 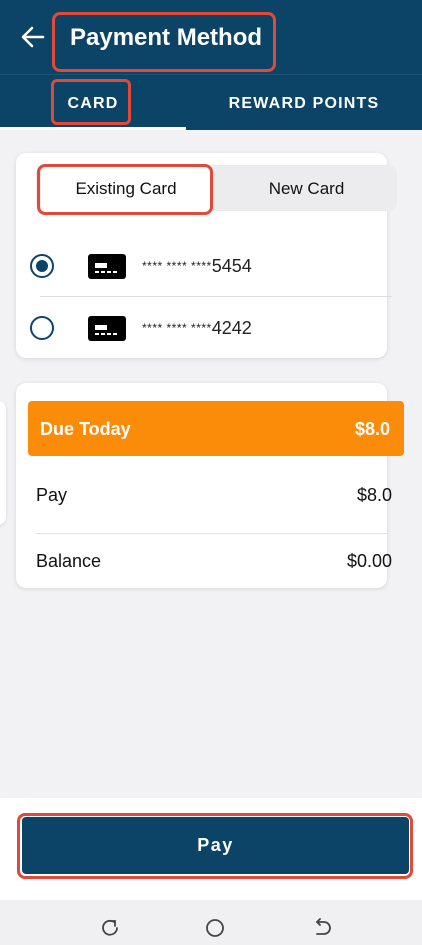 I want to click on card-1-mask: **** **** ****, so click(x=177, y=266).